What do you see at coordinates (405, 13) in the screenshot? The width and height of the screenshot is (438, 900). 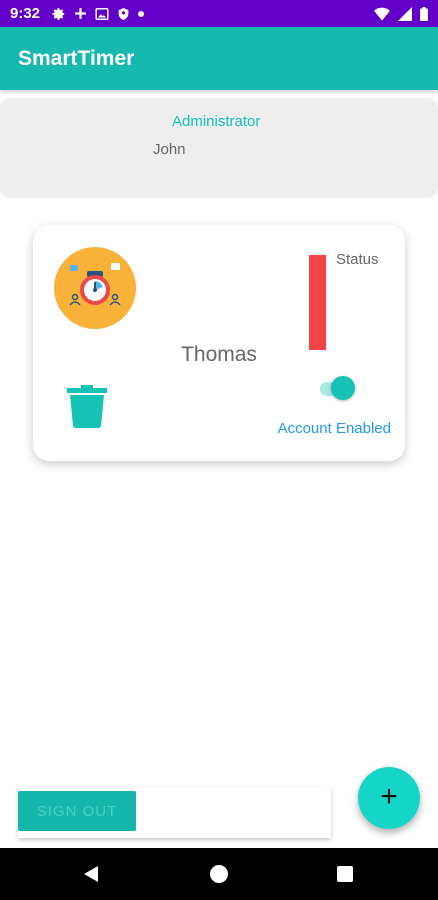 I see `cellular-icon` at bounding box center [405, 13].